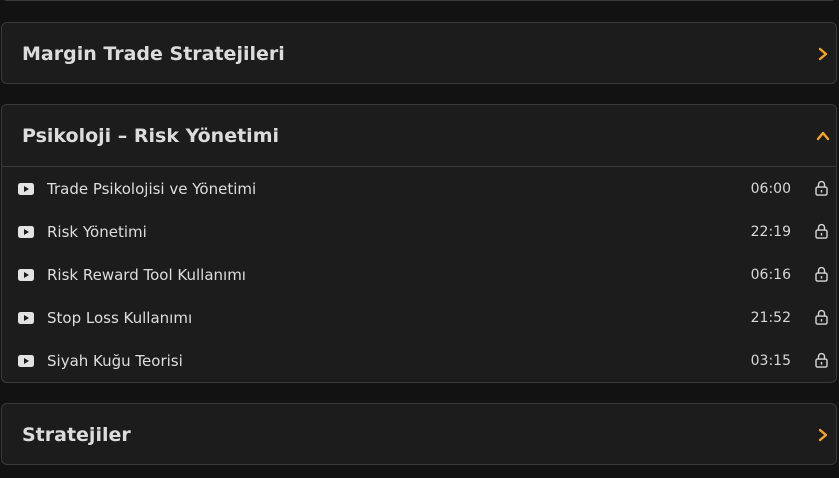  I want to click on lesson-item: Trade Psikolojisi ve Yönetimi 06:00, so click(419, 188).